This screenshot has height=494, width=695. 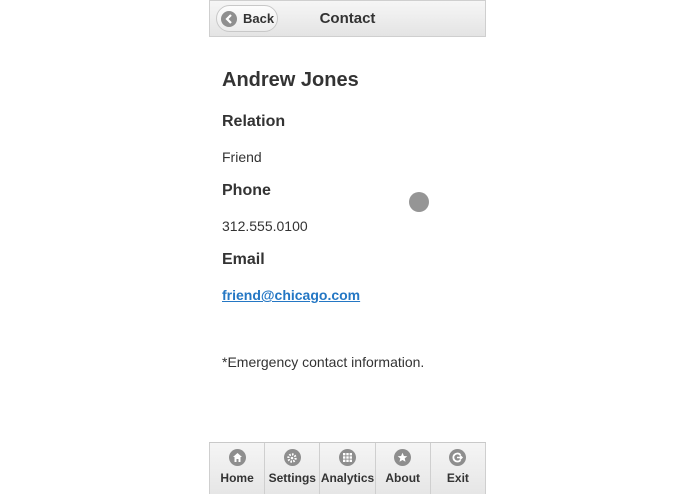 I want to click on email-heading: Email, so click(x=243, y=259).